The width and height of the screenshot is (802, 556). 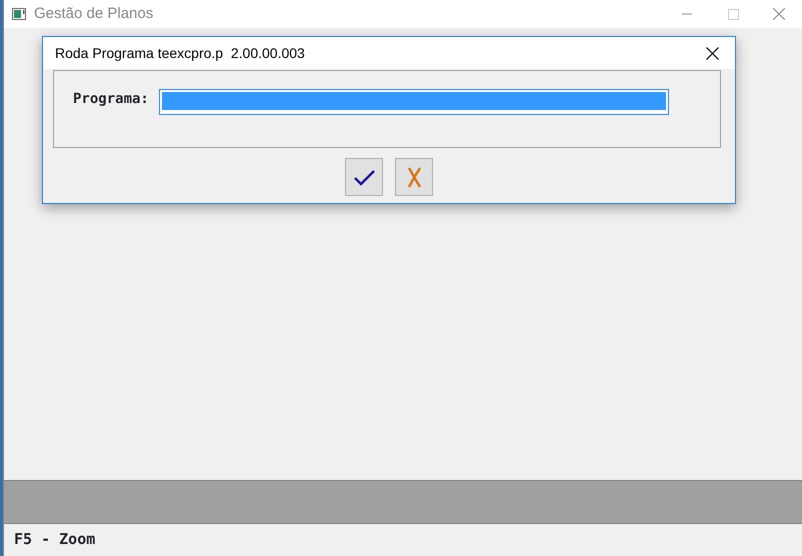 What do you see at coordinates (413, 102) in the screenshot?
I see `program-field` at bounding box center [413, 102].